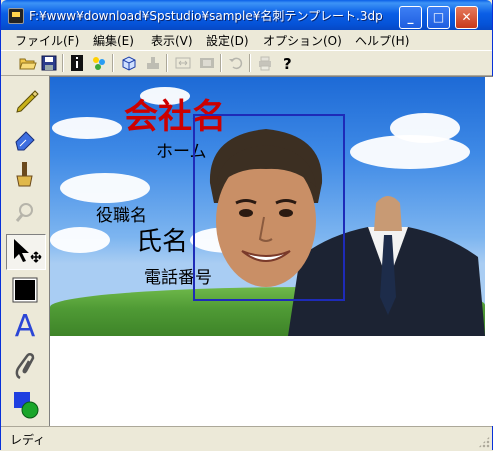 This screenshot has width=493, height=451. I want to click on color-swatch-icon, so click(25, 291).